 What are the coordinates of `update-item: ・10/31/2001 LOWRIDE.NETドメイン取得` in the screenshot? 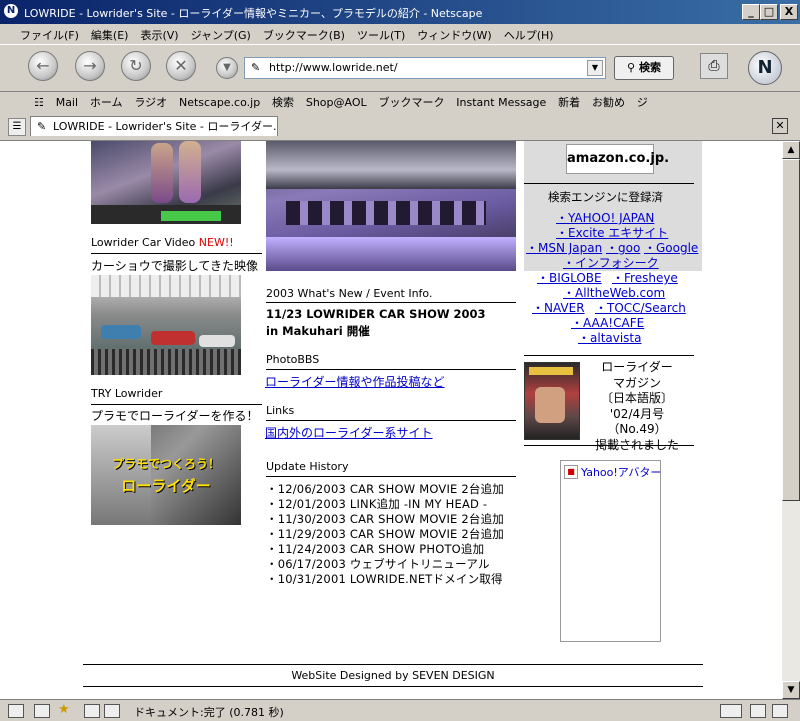 It's located at (384, 579).